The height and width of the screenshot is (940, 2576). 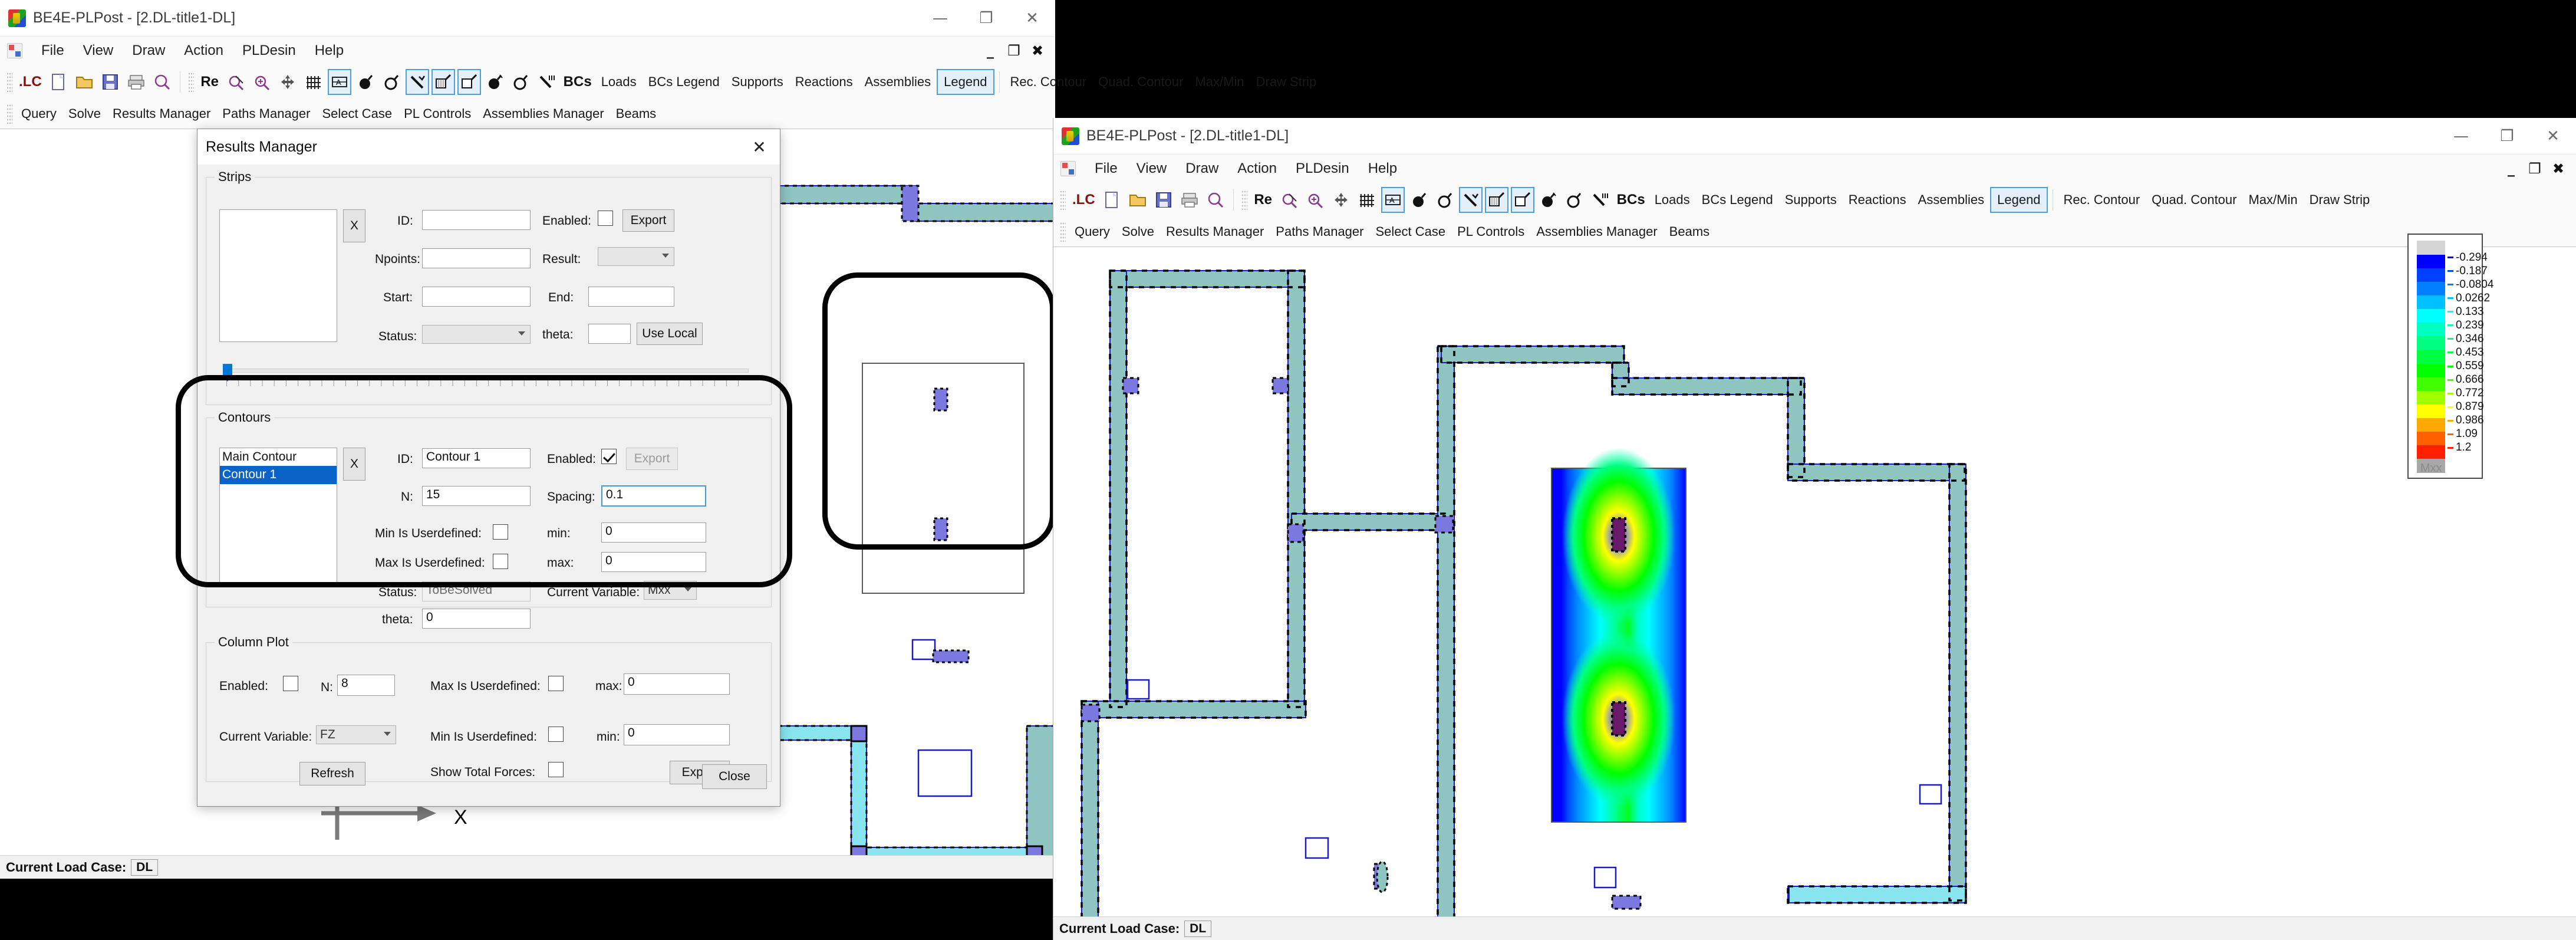 I want to click on minimize-button: —, so click(x=2461, y=136).